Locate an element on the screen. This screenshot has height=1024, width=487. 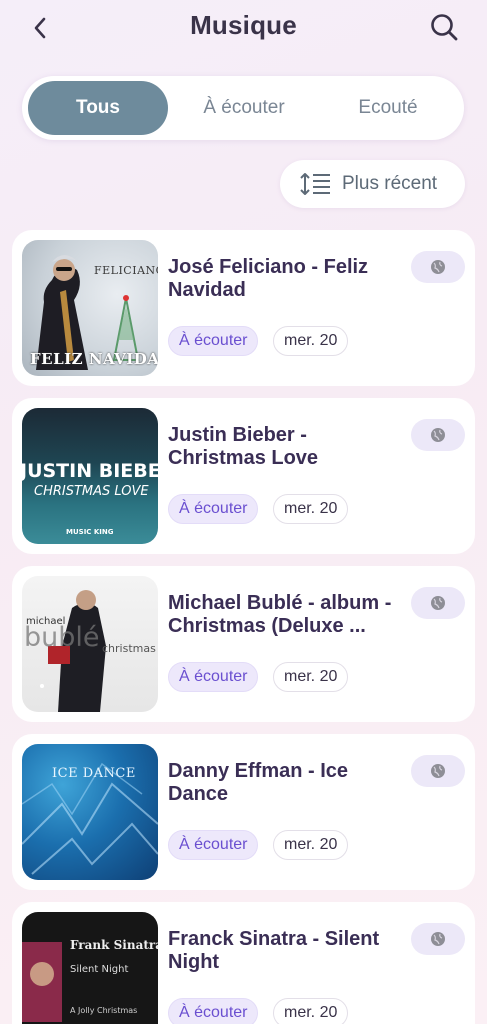
cover-text: Silent Night is located at coordinates (99, 969).